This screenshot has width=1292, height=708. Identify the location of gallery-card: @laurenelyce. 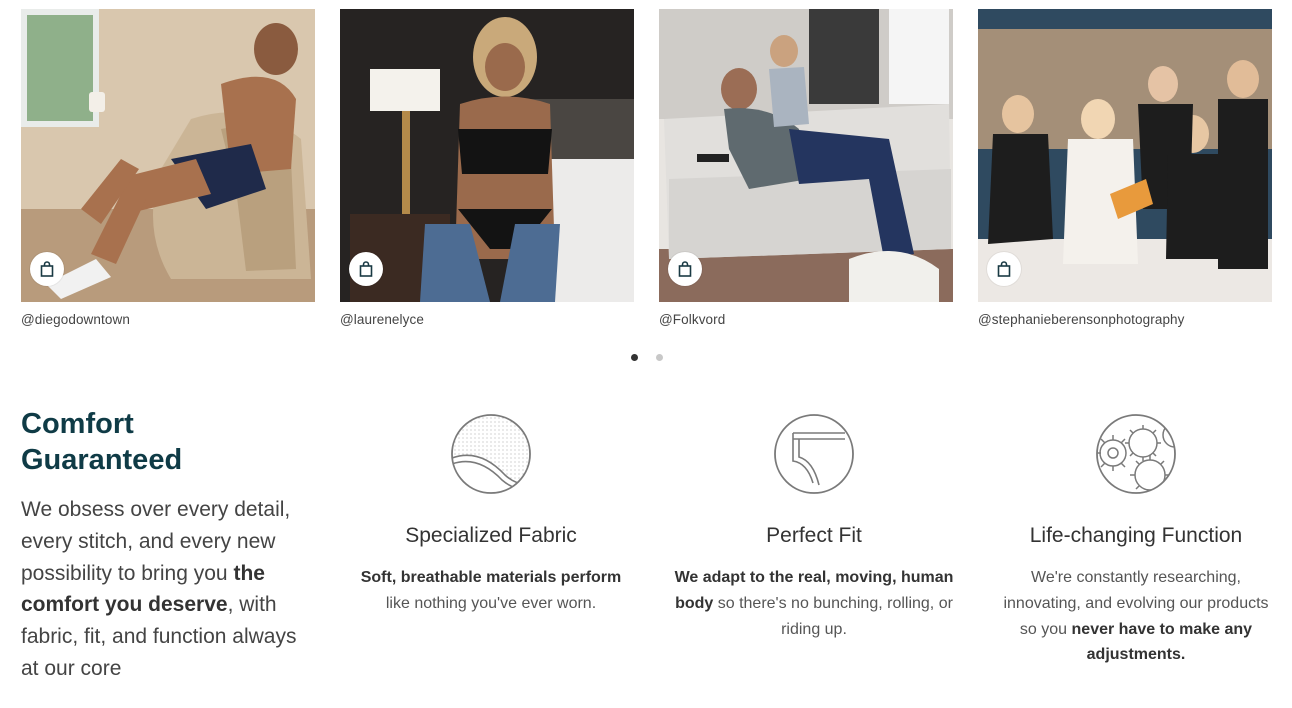
(487, 168).